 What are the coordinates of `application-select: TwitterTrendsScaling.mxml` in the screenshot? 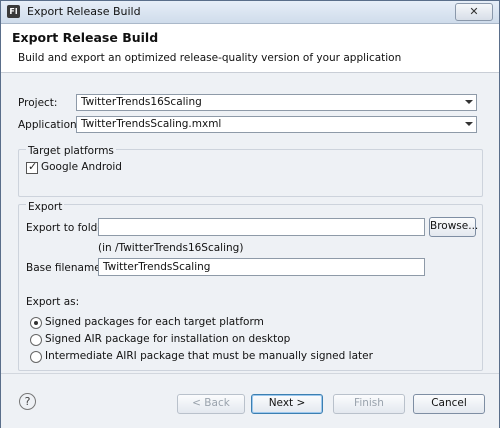 It's located at (276, 124).